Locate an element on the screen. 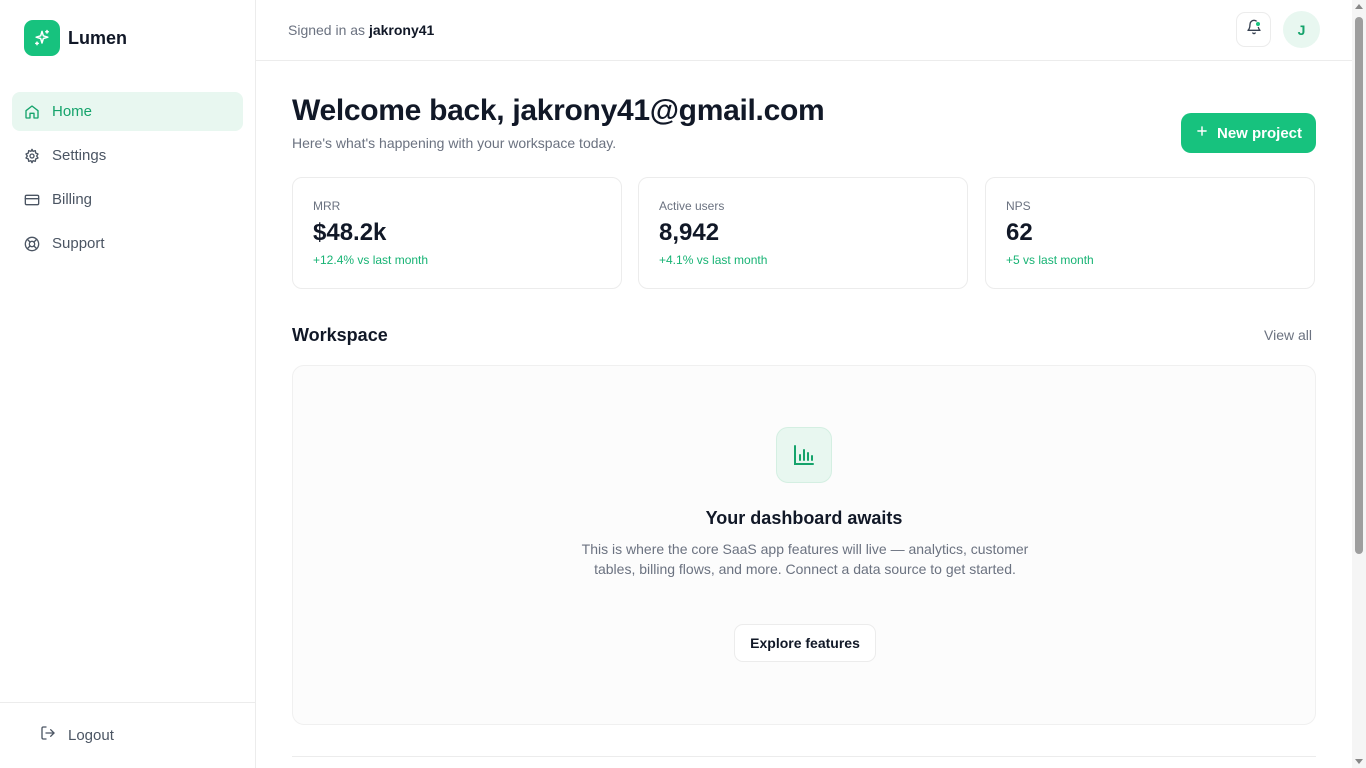  sidebar-item-billing: Billing is located at coordinates (127, 199).